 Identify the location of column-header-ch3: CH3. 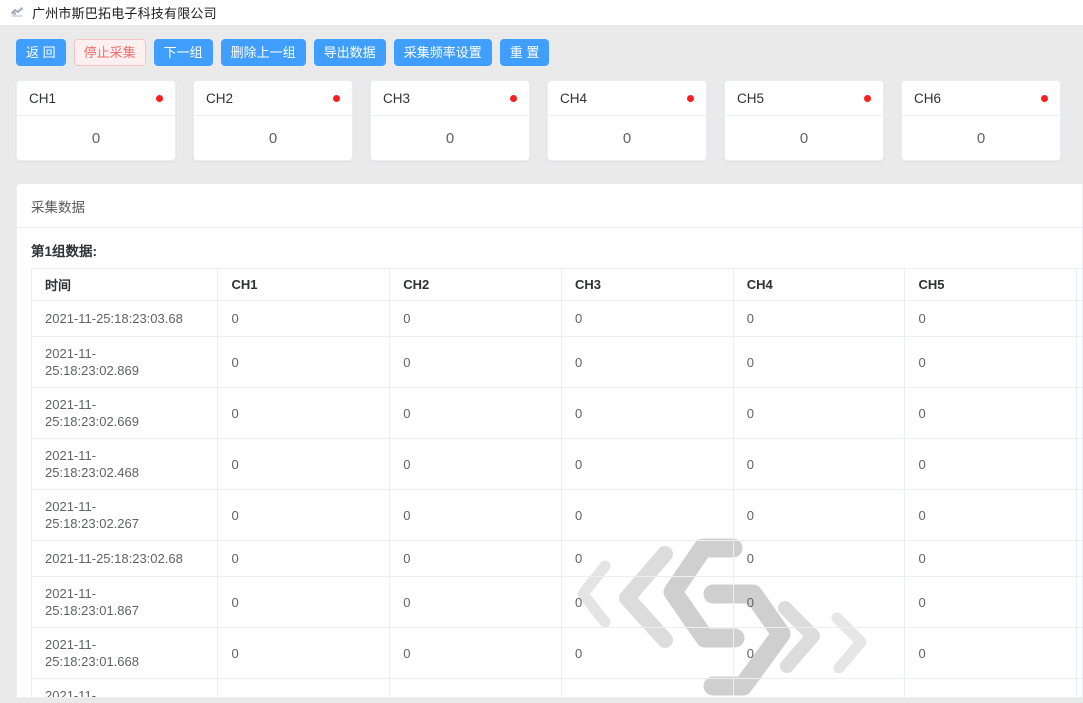
(647, 284).